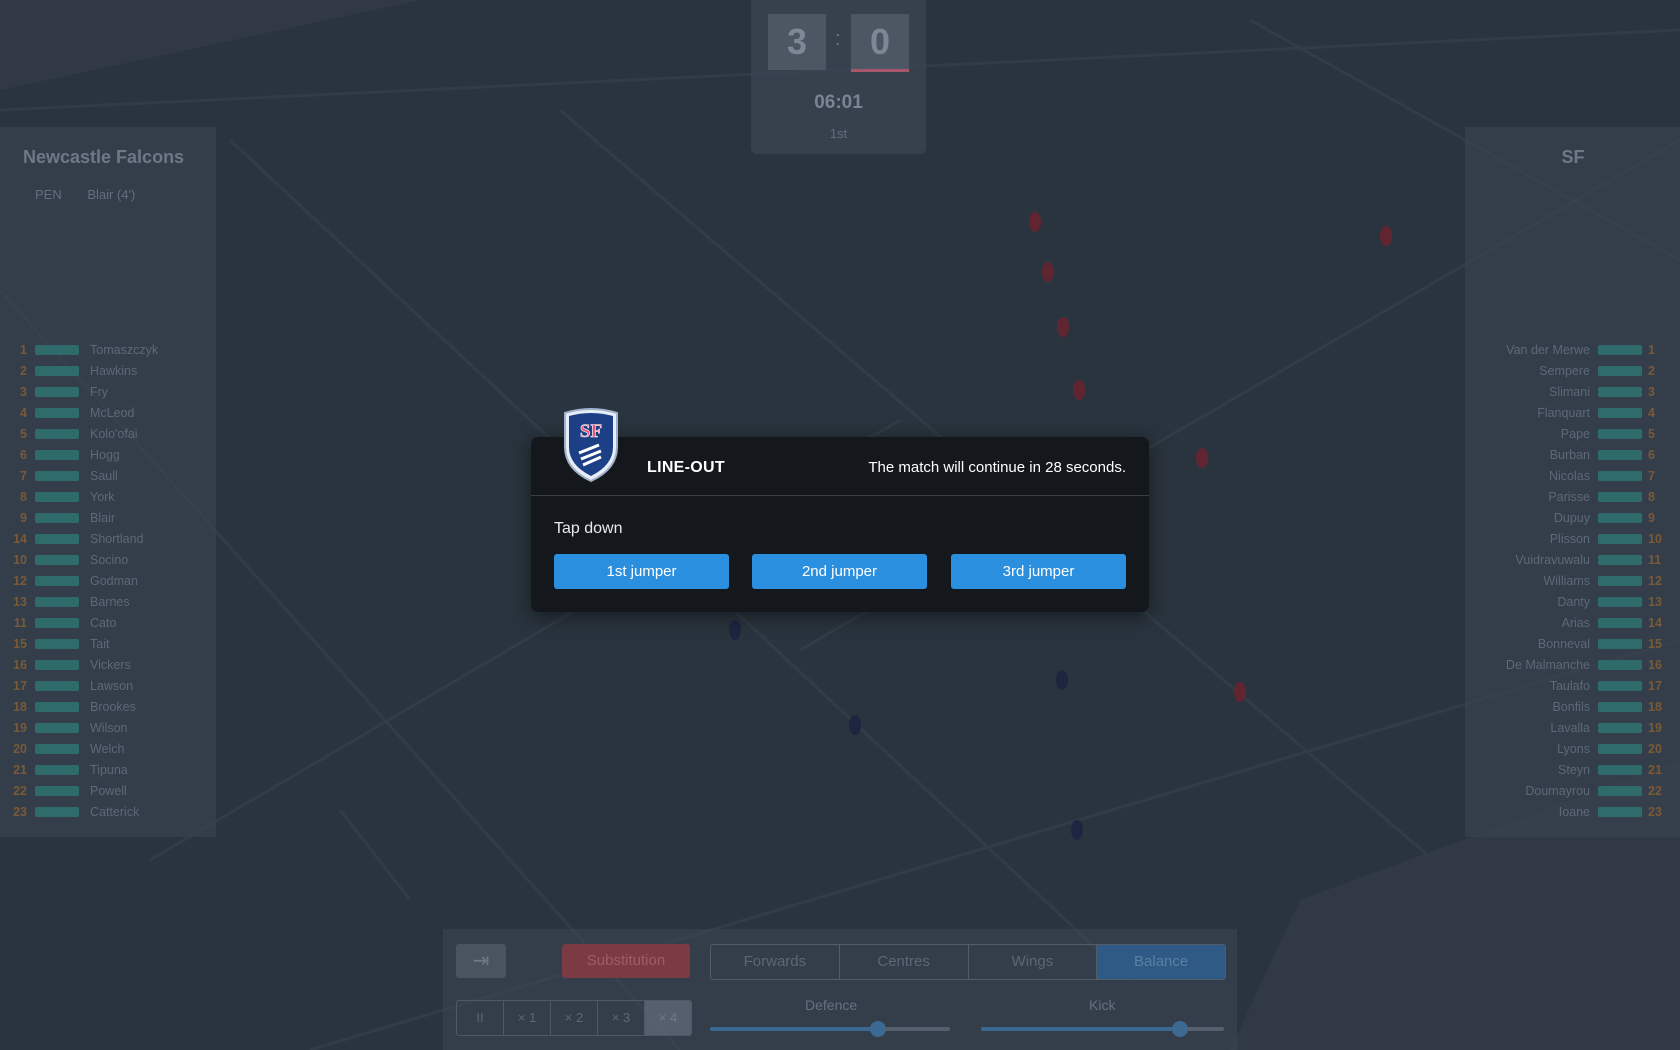 This screenshot has height=1050, width=1680. Describe the element at coordinates (108, 455) in the screenshot. I see `roster-row: 6 Hogg` at that location.